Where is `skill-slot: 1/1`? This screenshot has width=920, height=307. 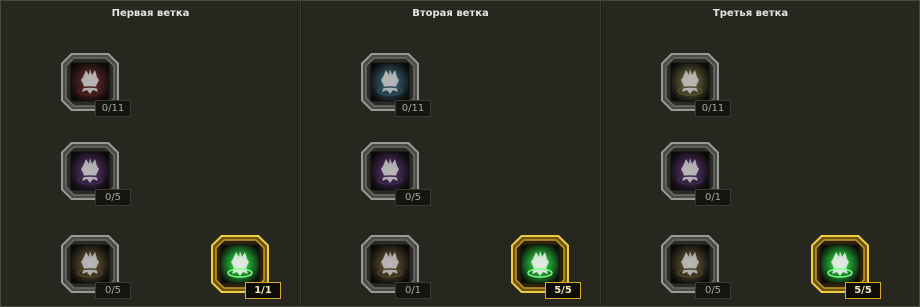
skill-slot: 1/1 is located at coordinates (246, 267).